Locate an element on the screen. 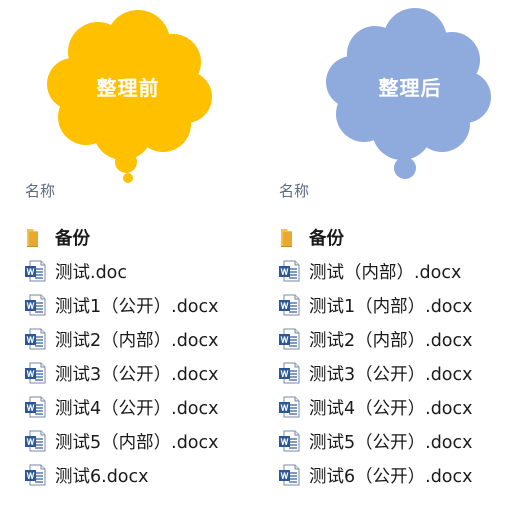 Image resolution: width=517 pixels, height=508 pixels. file-item: 测试5（内部）.docx is located at coordinates (139, 441).